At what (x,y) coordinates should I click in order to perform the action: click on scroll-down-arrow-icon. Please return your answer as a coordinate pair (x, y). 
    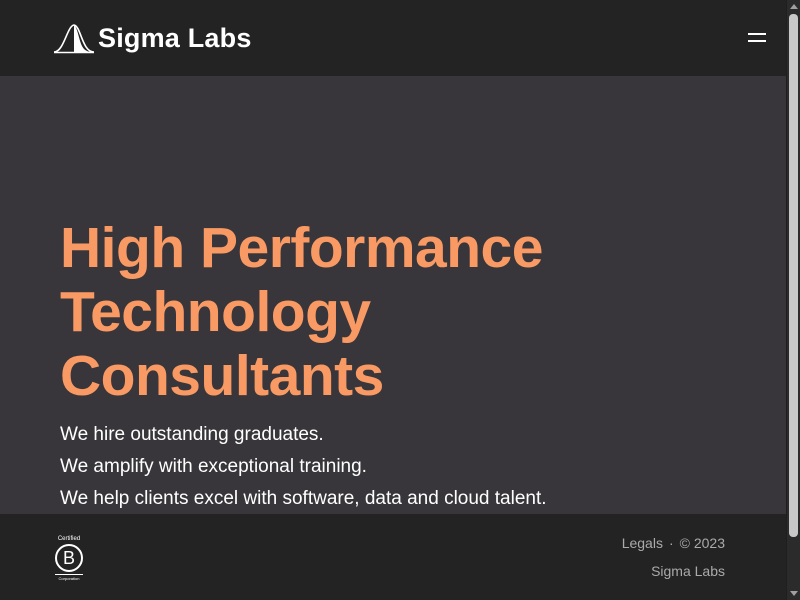
    Looking at the image, I should click on (794, 593).